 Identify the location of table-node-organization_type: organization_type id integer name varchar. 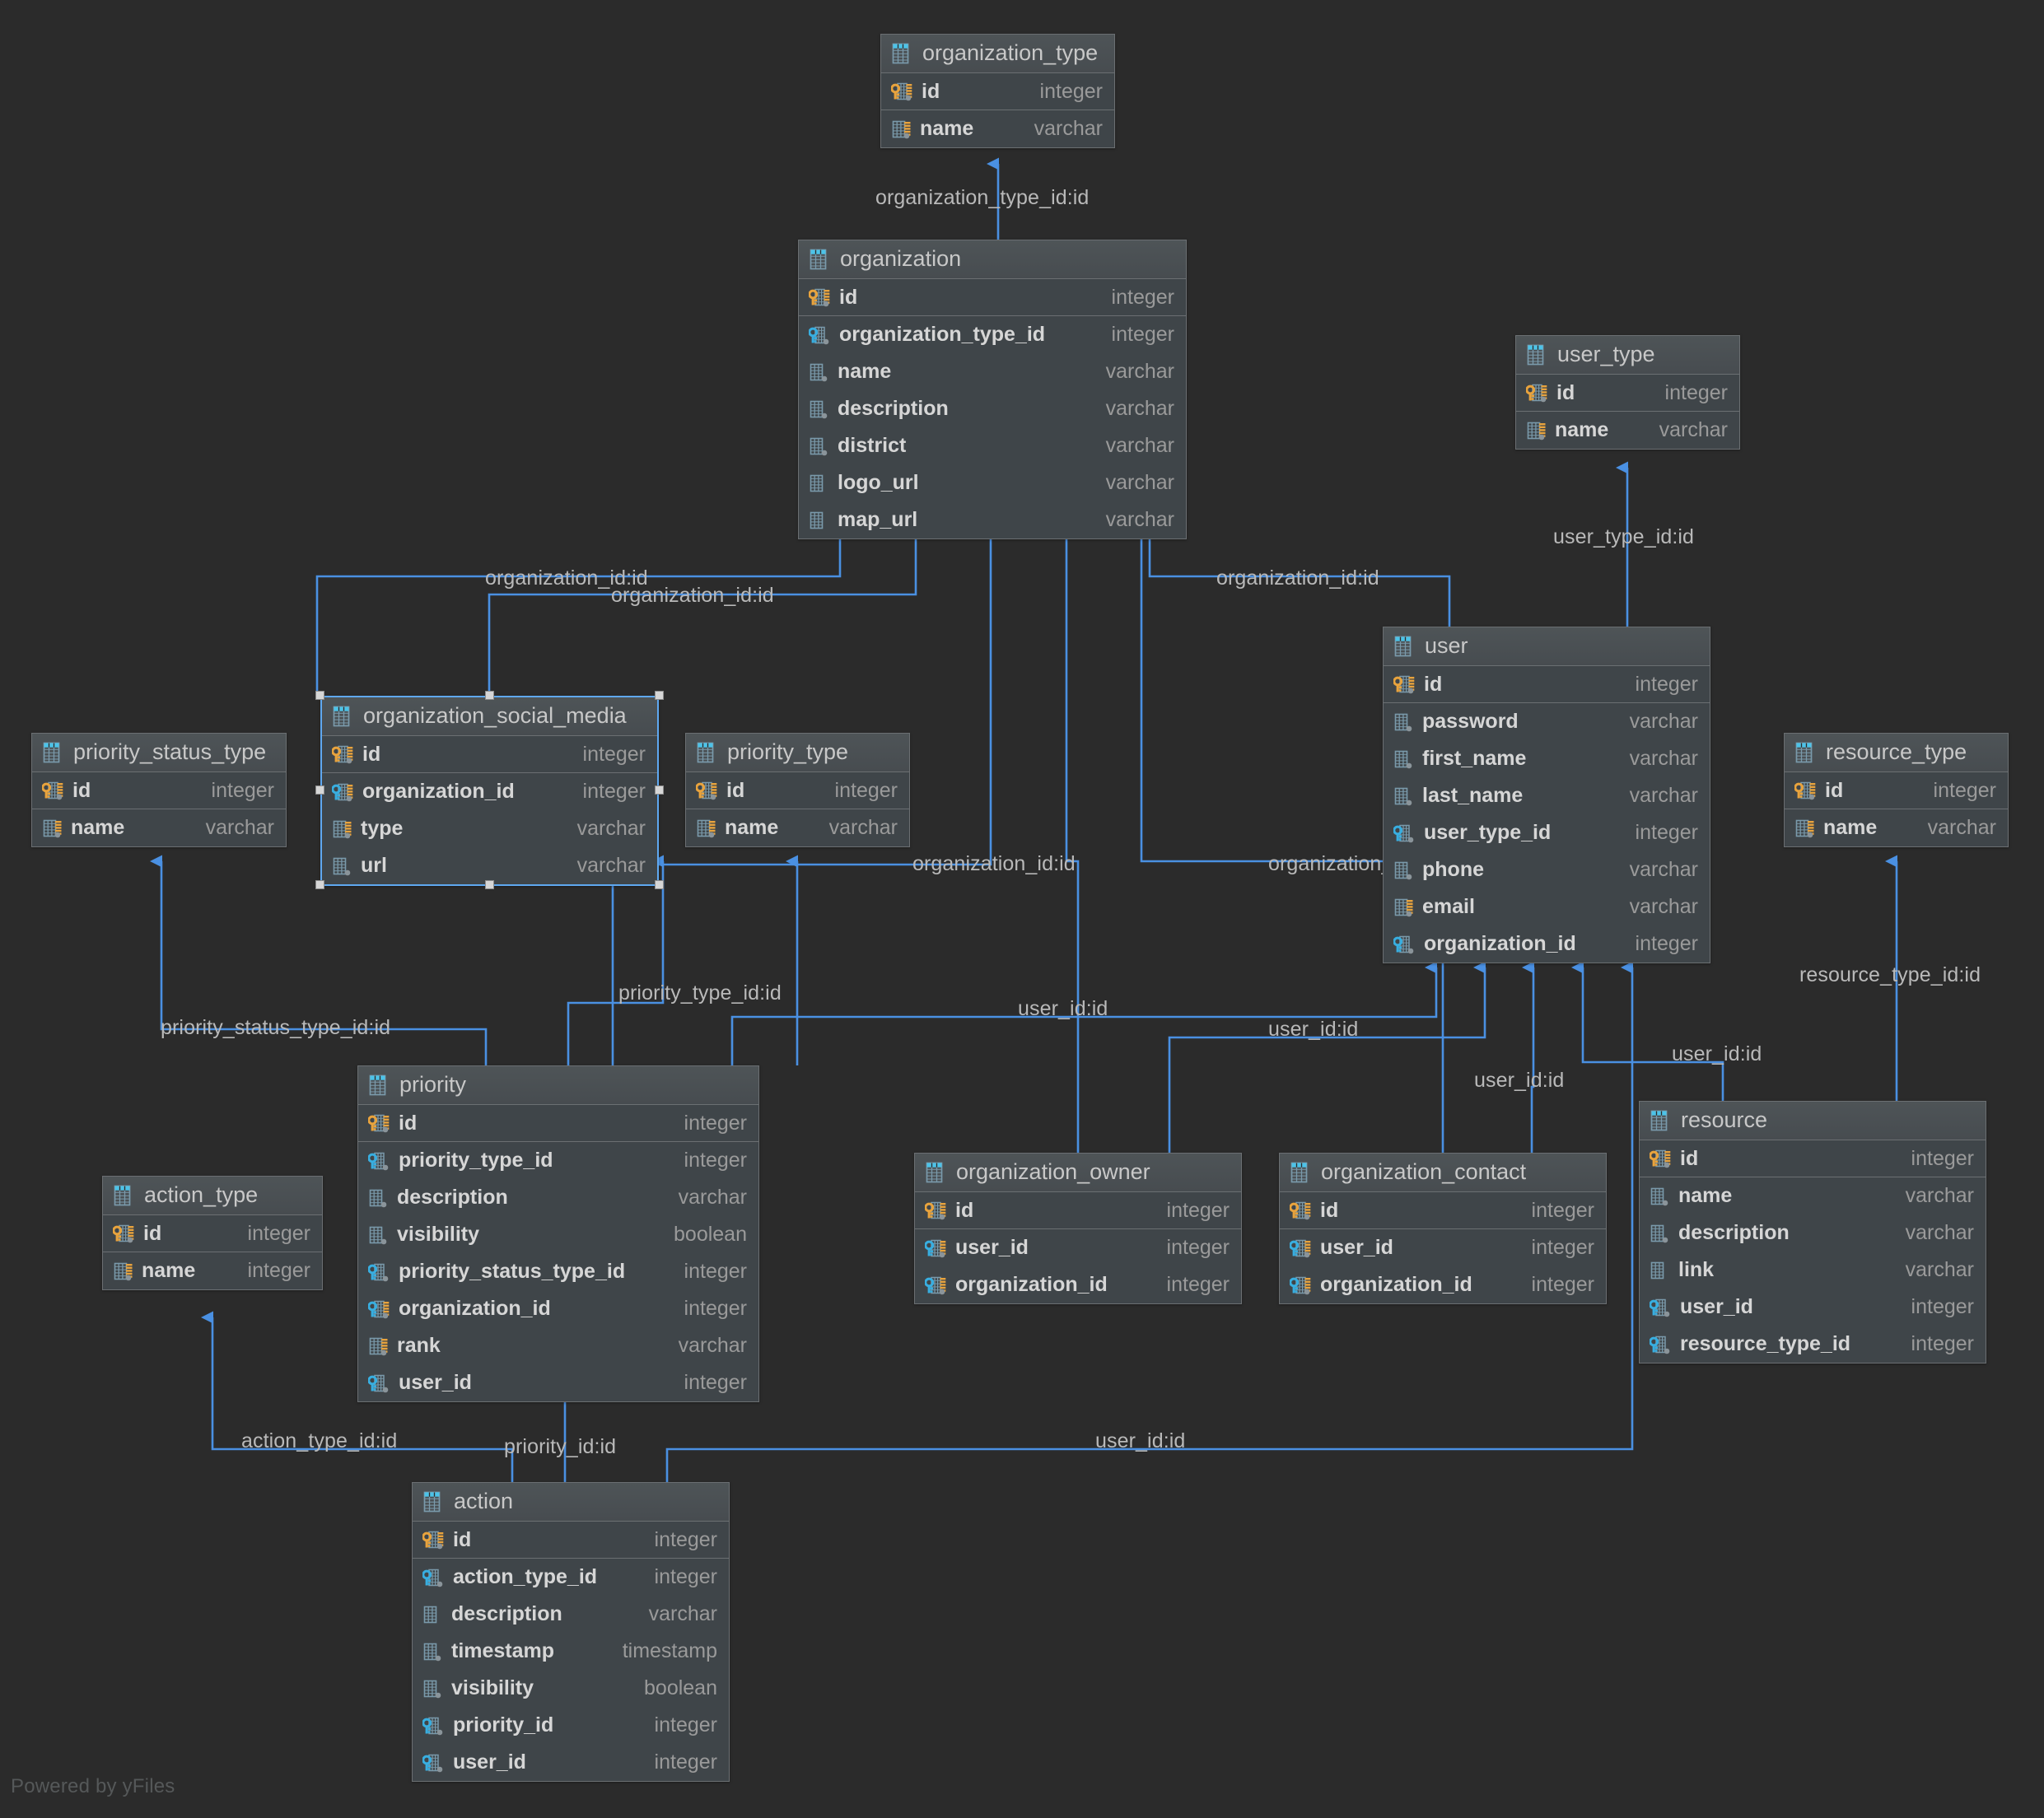
(997, 91).